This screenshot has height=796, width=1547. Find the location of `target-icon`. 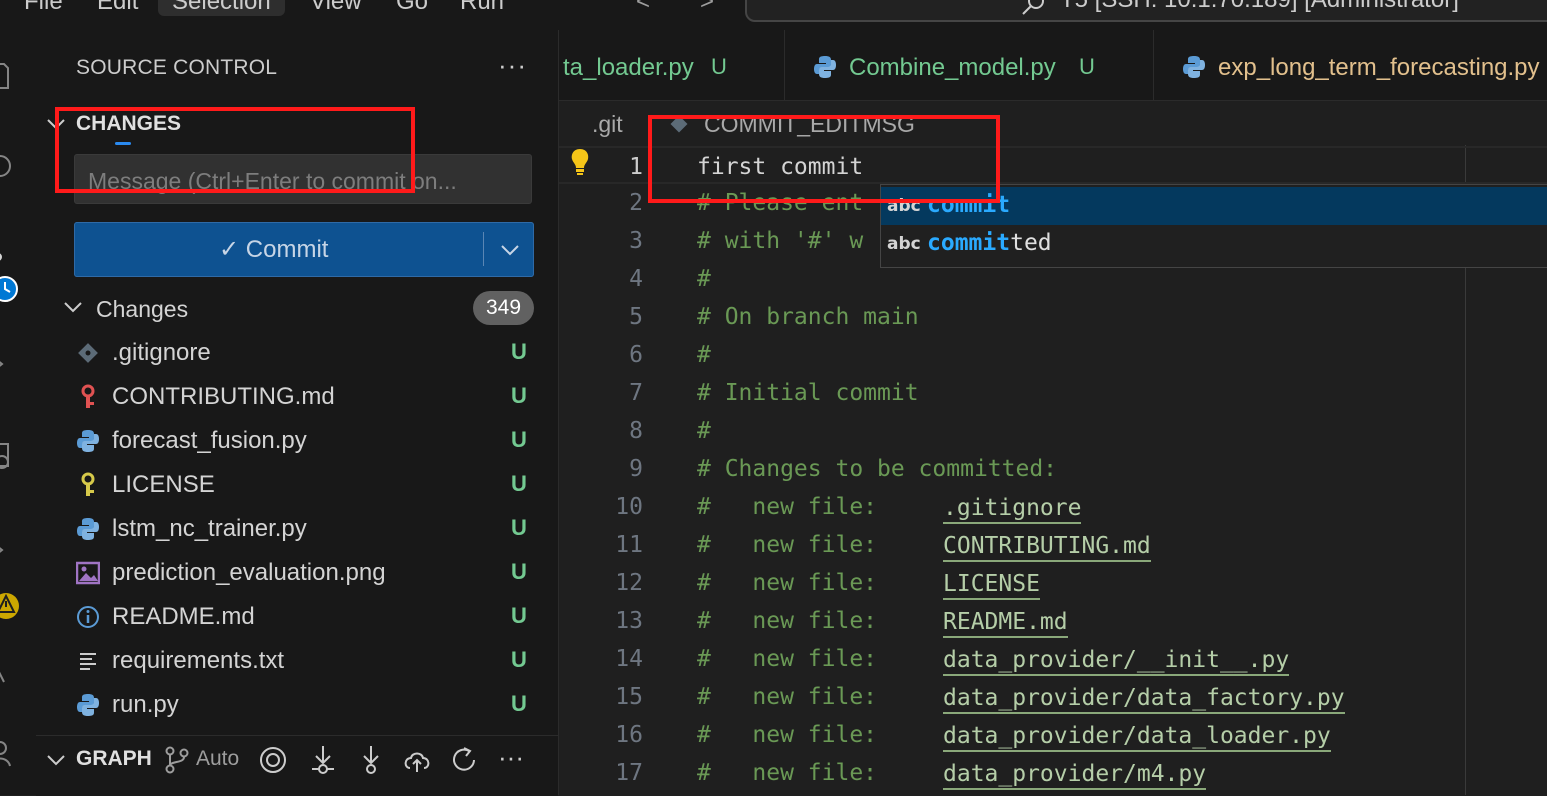

target-icon is located at coordinates (273, 760).